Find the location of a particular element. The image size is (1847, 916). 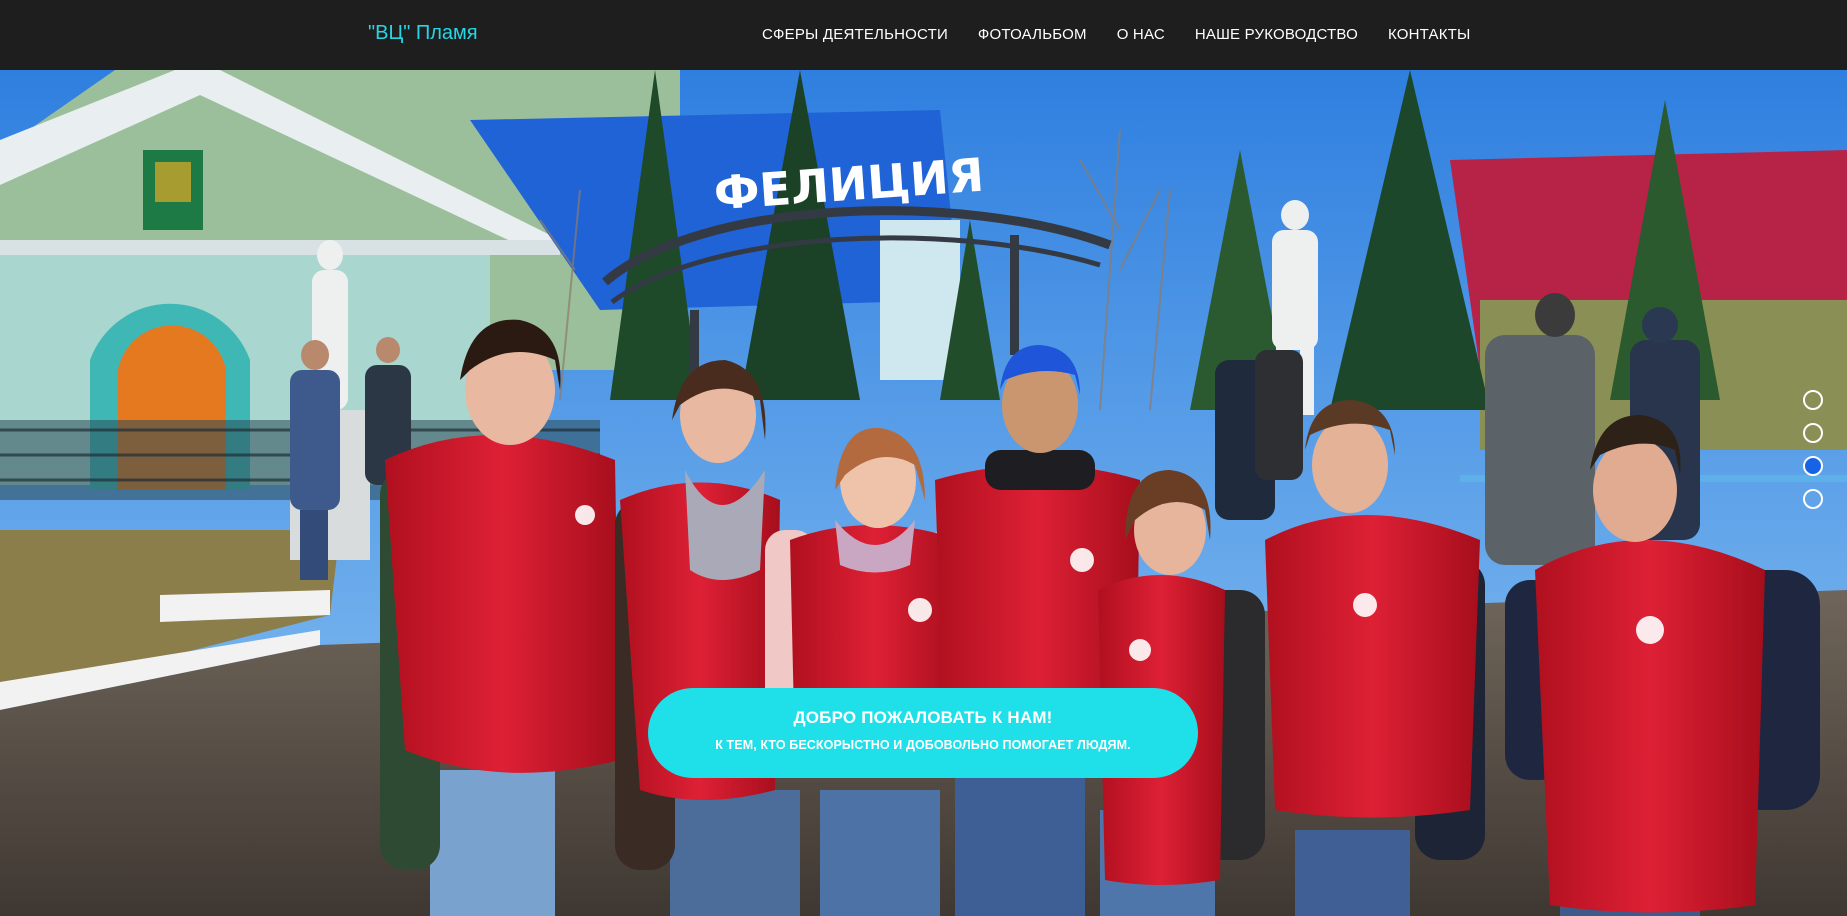

menu-item-leadership: НАШЕ РУКОВОДСТВО is located at coordinates (1276, 35).